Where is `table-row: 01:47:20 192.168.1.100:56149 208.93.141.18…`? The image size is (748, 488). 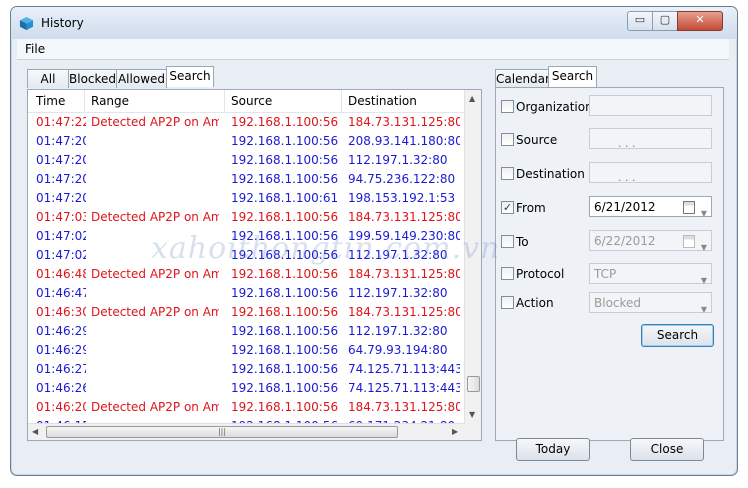
table-row: 01:47:20 192.168.1.100:56149 208.93.141.18… is located at coordinates (246, 141).